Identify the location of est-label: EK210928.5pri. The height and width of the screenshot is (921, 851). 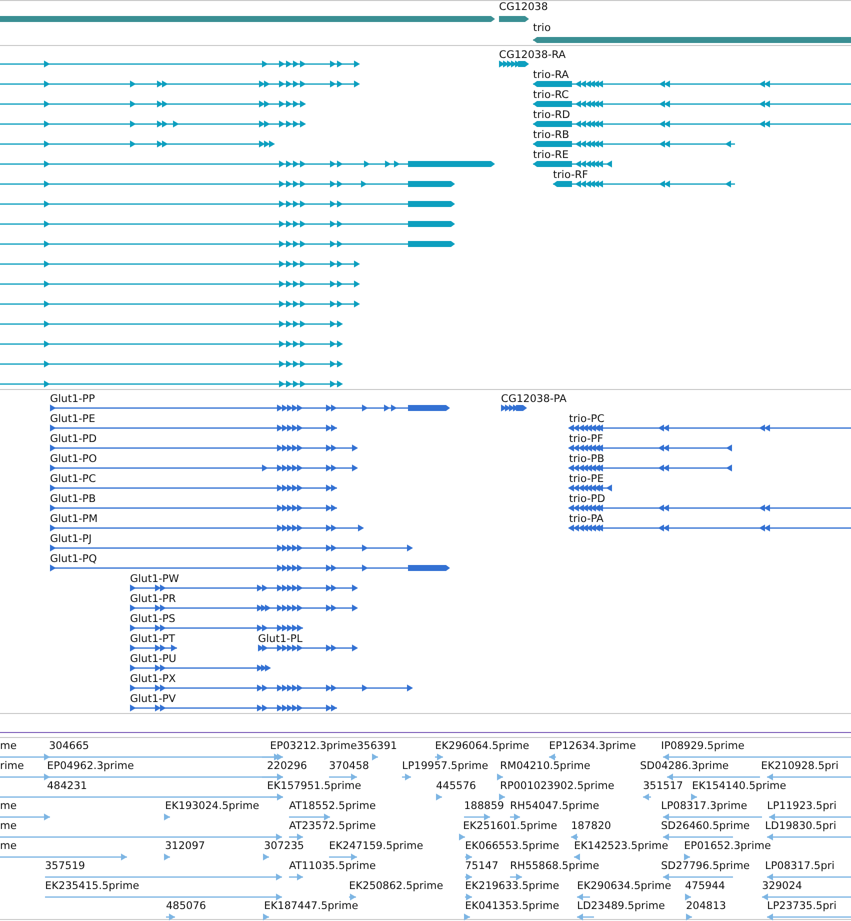
(800, 766).